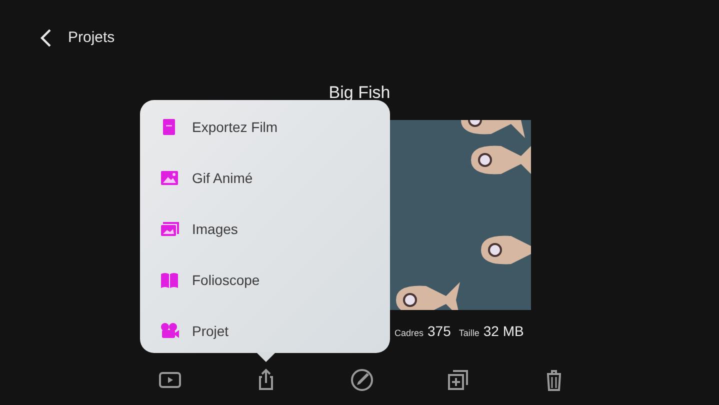 The width and height of the screenshot is (719, 405). I want to click on back-button: Projets, so click(77, 38).